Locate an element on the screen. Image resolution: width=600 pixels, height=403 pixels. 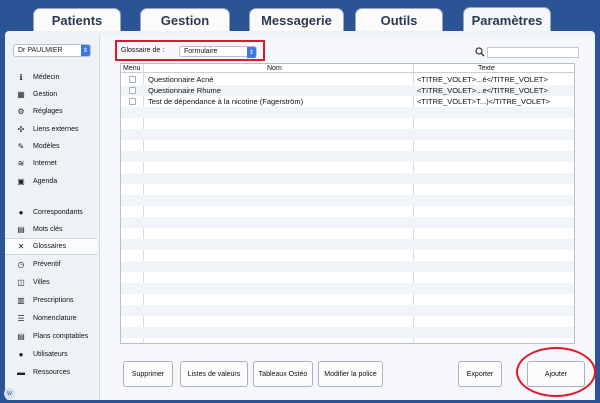
tab-parametres: Paramètres is located at coordinates (507, 20).